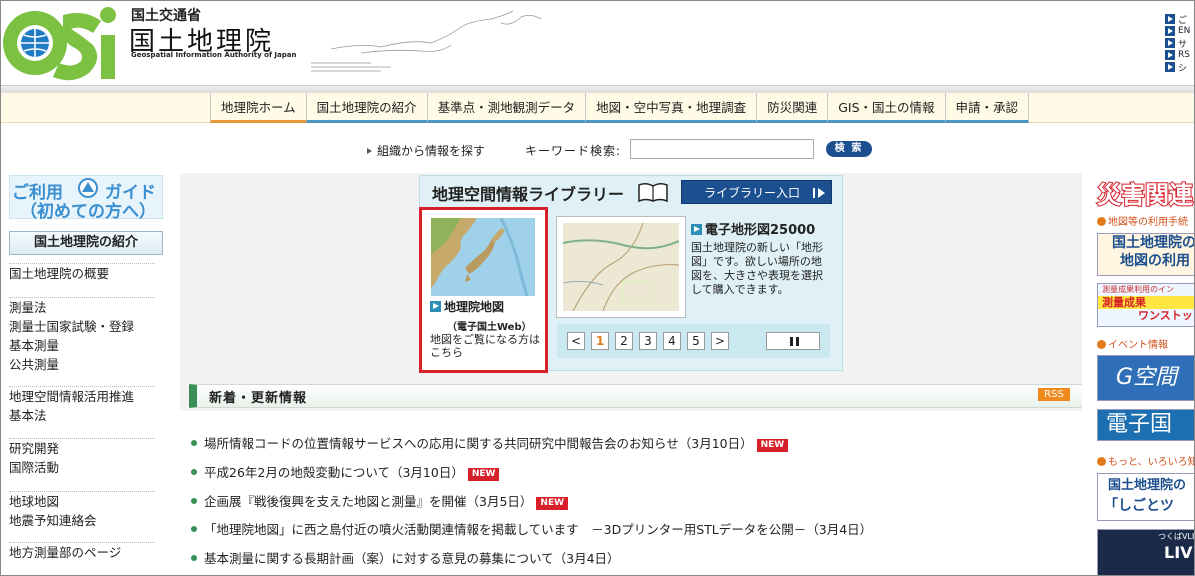 This screenshot has height=576, width=1195. Describe the element at coordinates (849, 149) in the screenshot. I see `search-button: 検 索` at that location.